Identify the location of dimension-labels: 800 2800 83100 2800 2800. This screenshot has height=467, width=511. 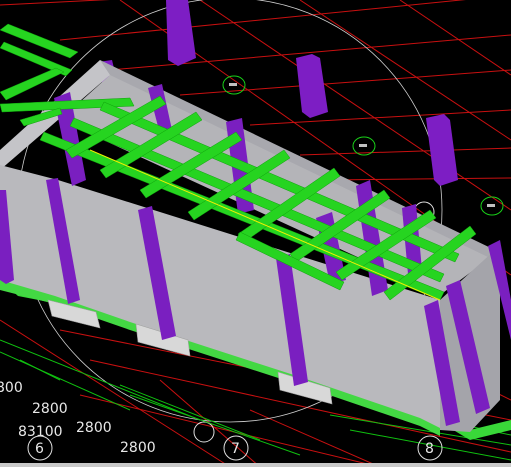
(78, 418).